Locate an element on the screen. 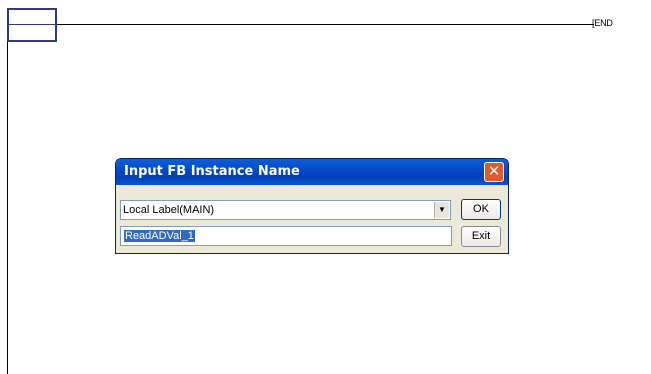  editor-cursor is located at coordinates (32, 25).